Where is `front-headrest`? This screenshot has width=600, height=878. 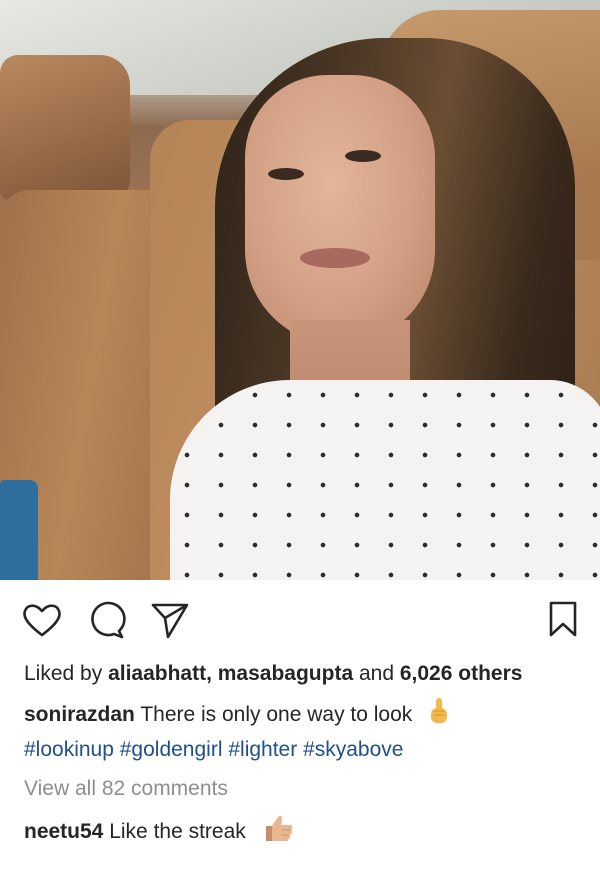 front-headrest is located at coordinates (65, 127).